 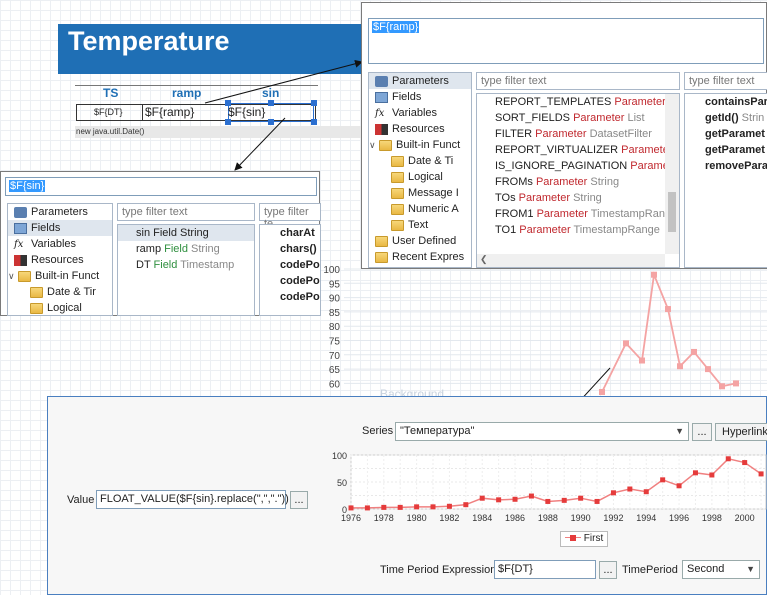 I want to click on ramp_editor-tree-item: User Defined, so click(x=420, y=241).